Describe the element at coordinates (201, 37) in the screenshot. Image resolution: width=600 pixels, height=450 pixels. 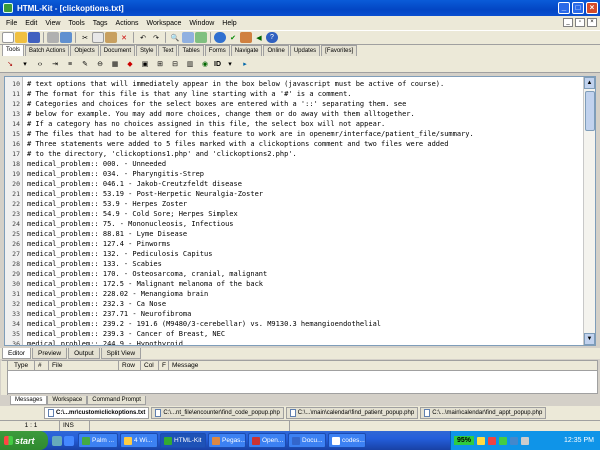
I see `goto-icon` at that location.